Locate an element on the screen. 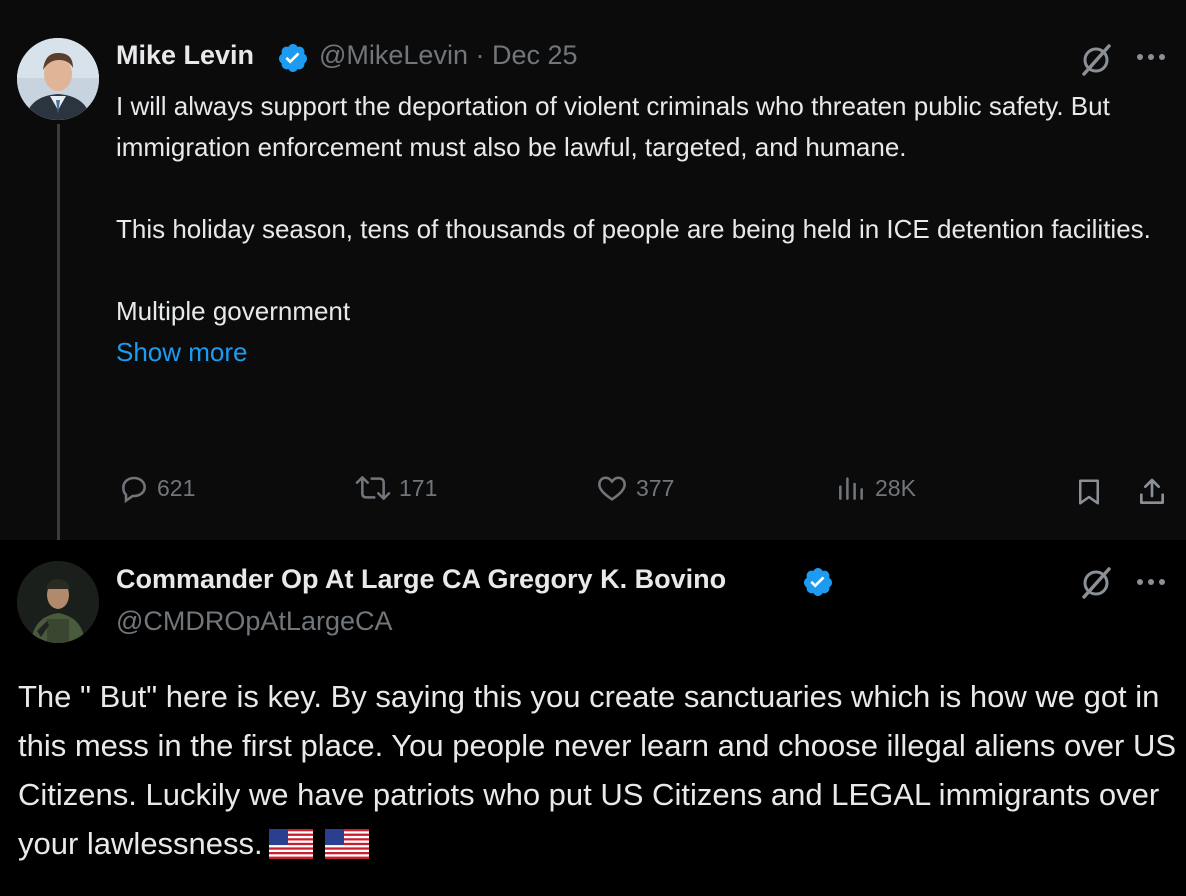 This screenshot has width=1186, height=896. reply-icon is located at coordinates (134, 490).